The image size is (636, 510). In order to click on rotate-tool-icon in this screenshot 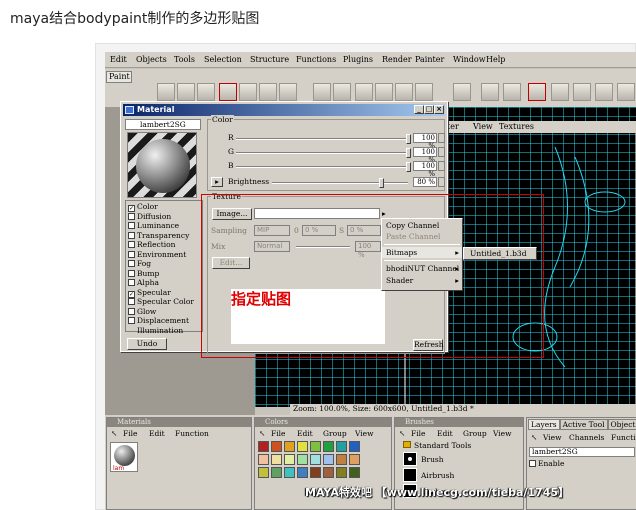, I will do `click(206, 92)`.